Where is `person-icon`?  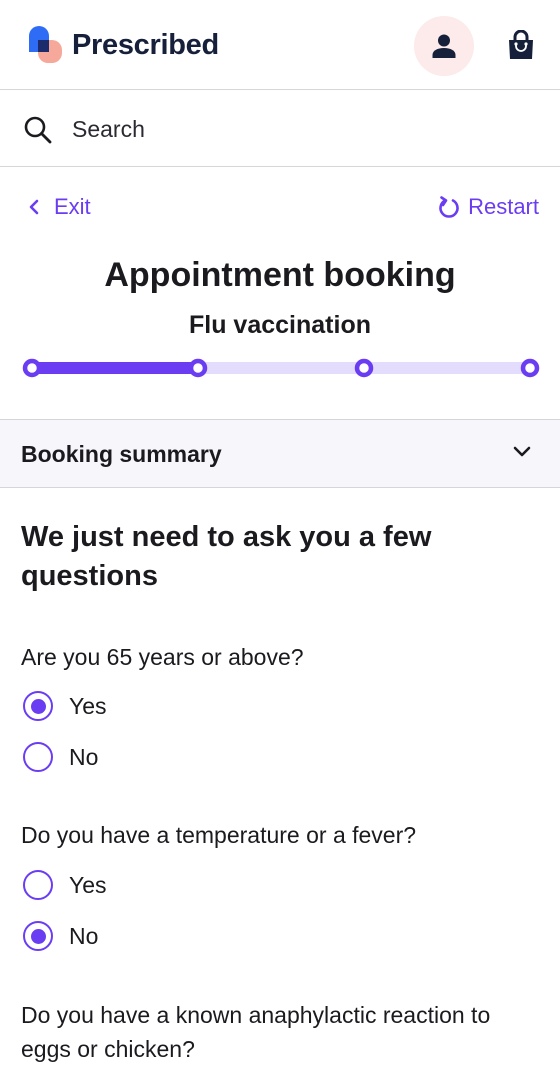 person-icon is located at coordinates (444, 46).